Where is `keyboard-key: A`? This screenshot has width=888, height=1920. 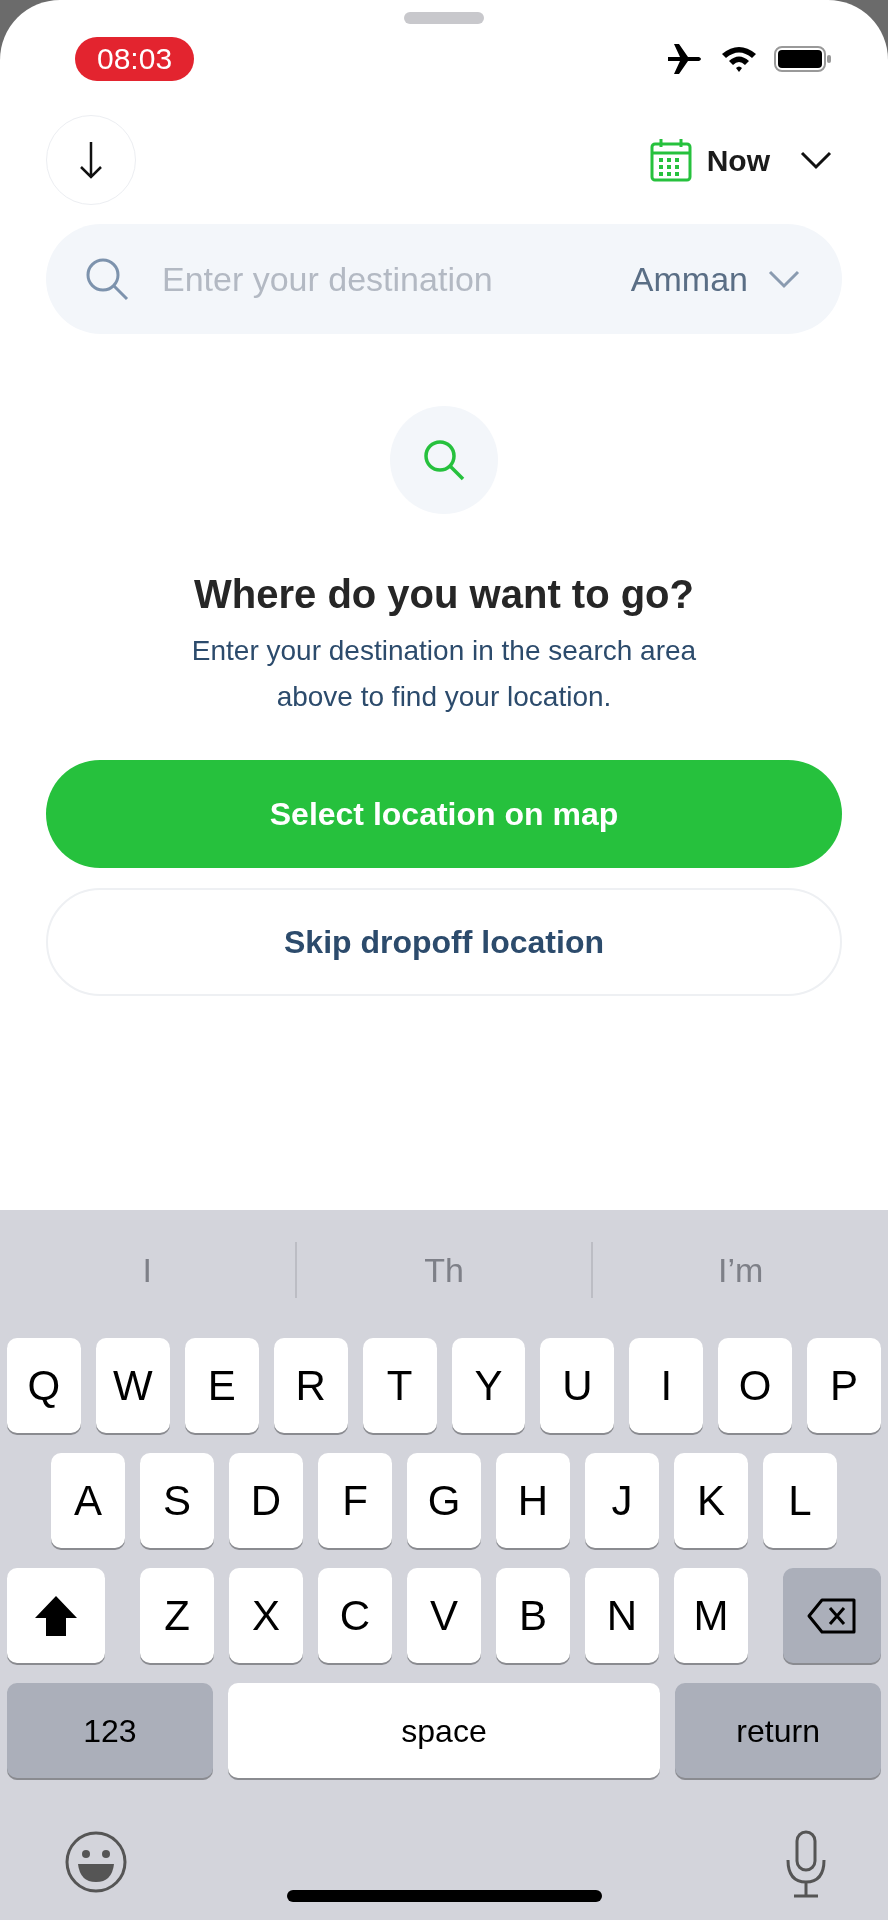
keyboard-key: A is located at coordinates (88, 1500).